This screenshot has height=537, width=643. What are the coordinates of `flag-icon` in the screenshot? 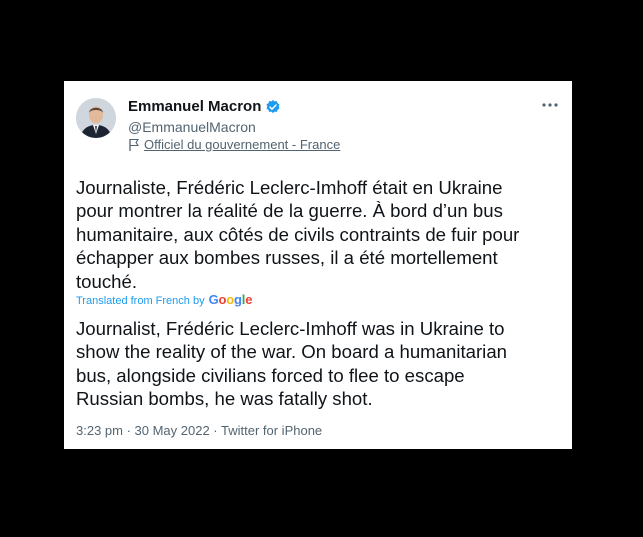 It's located at (134, 145).